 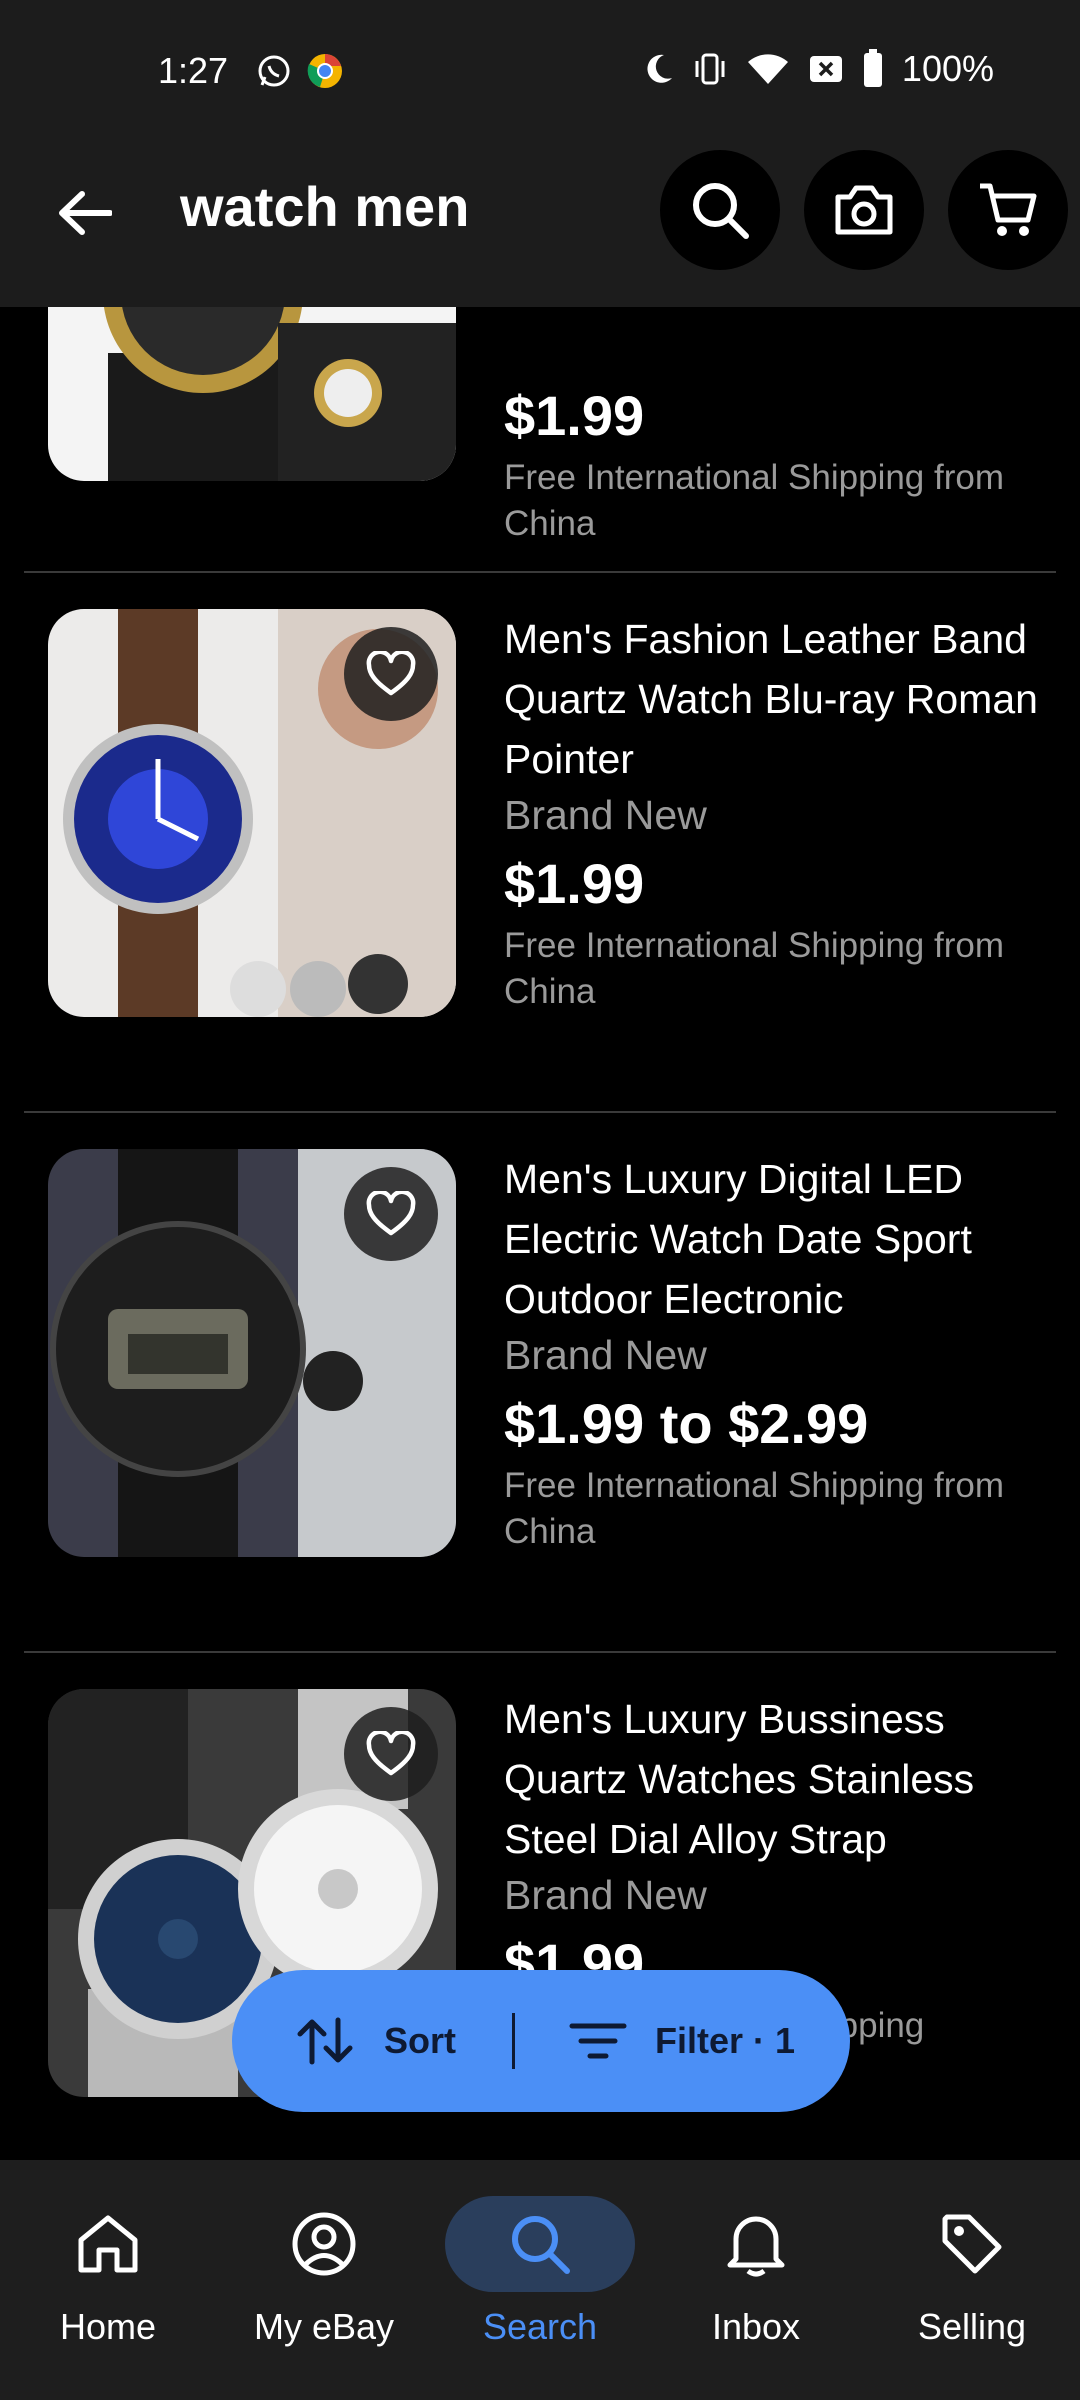 What do you see at coordinates (108, 2326) in the screenshot?
I see `nav-home-label: Home` at bounding box center [108, 2326].